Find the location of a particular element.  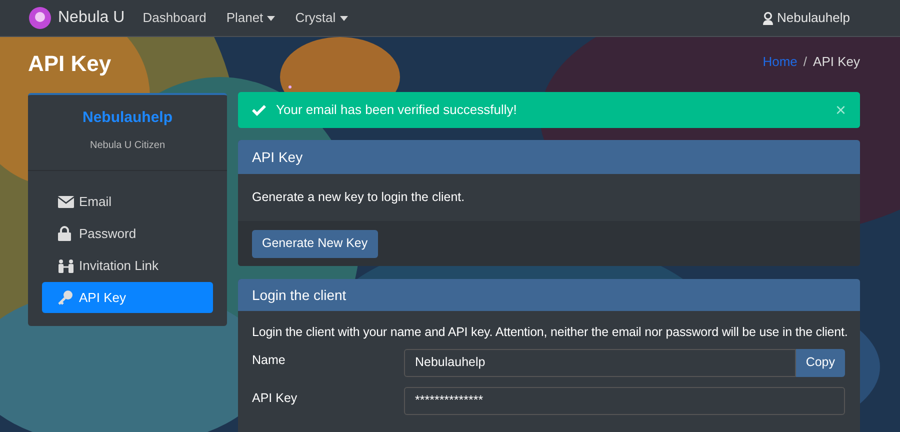

text-field: ************** is located at coordinates (624, 400).